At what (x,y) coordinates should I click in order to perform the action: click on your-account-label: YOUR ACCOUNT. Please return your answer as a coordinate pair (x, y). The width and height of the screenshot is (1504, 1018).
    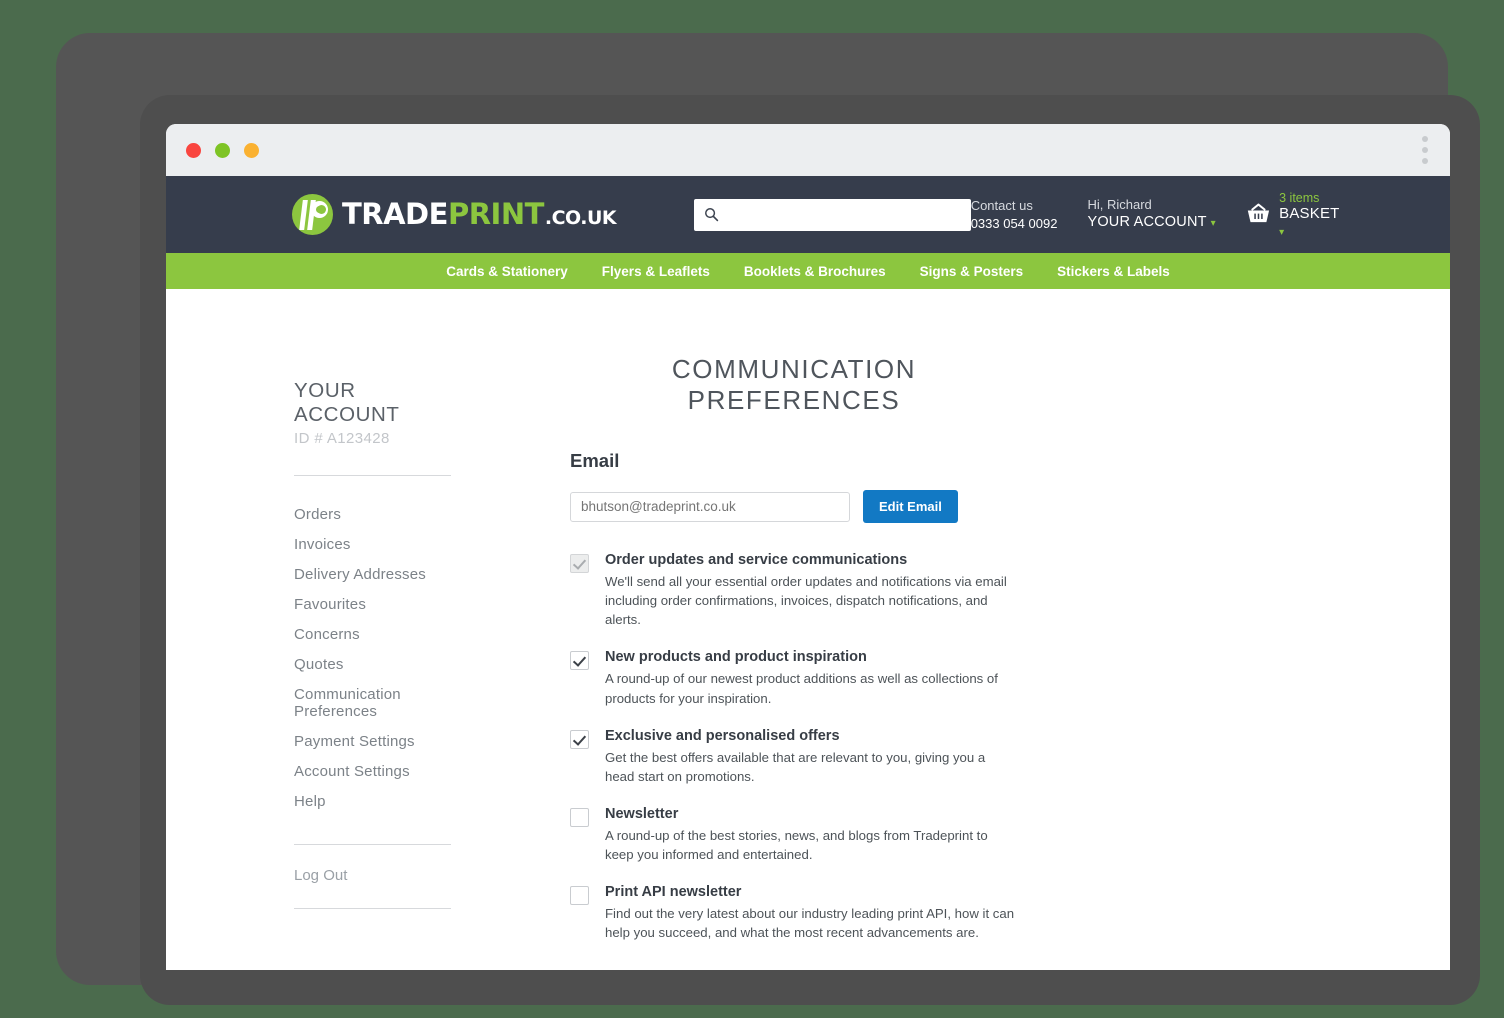
    Looking at the image, I should click on (1147, 222).